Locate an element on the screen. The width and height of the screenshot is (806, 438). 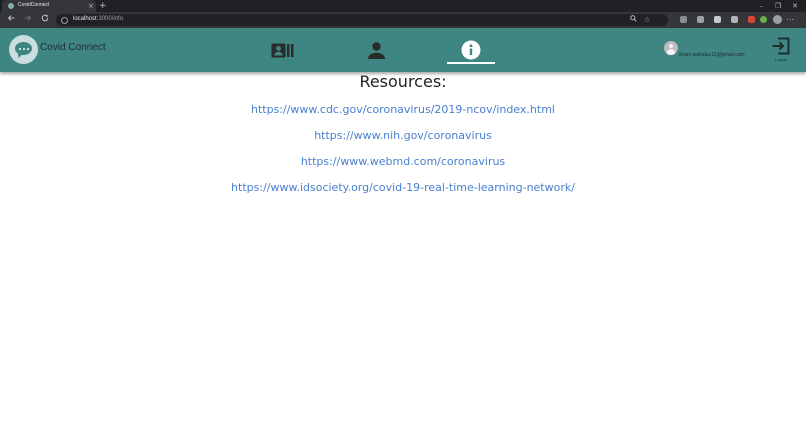
search-icon is located at coordinates (633, 20).